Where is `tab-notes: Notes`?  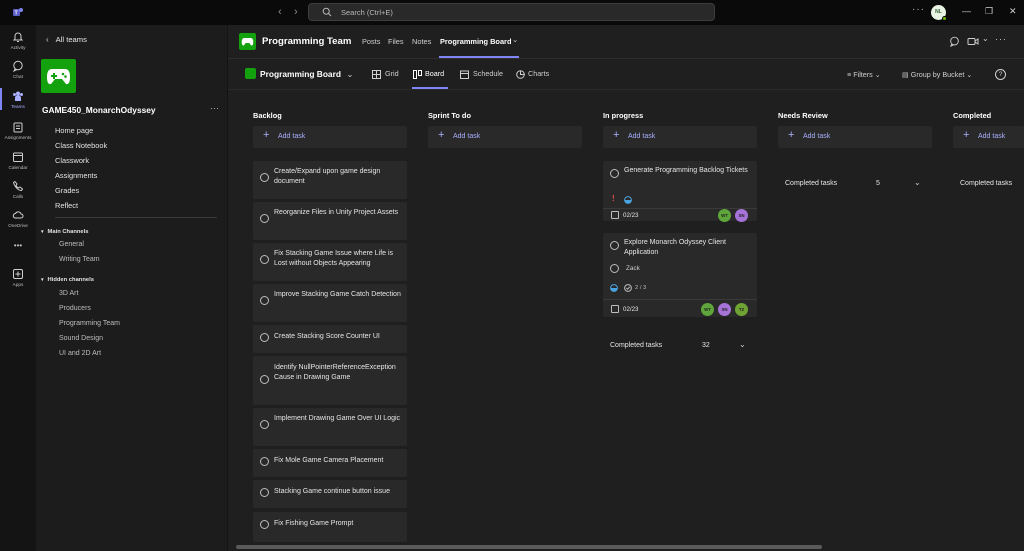 tab-notes: Notes is located at coordinates (421, 41).